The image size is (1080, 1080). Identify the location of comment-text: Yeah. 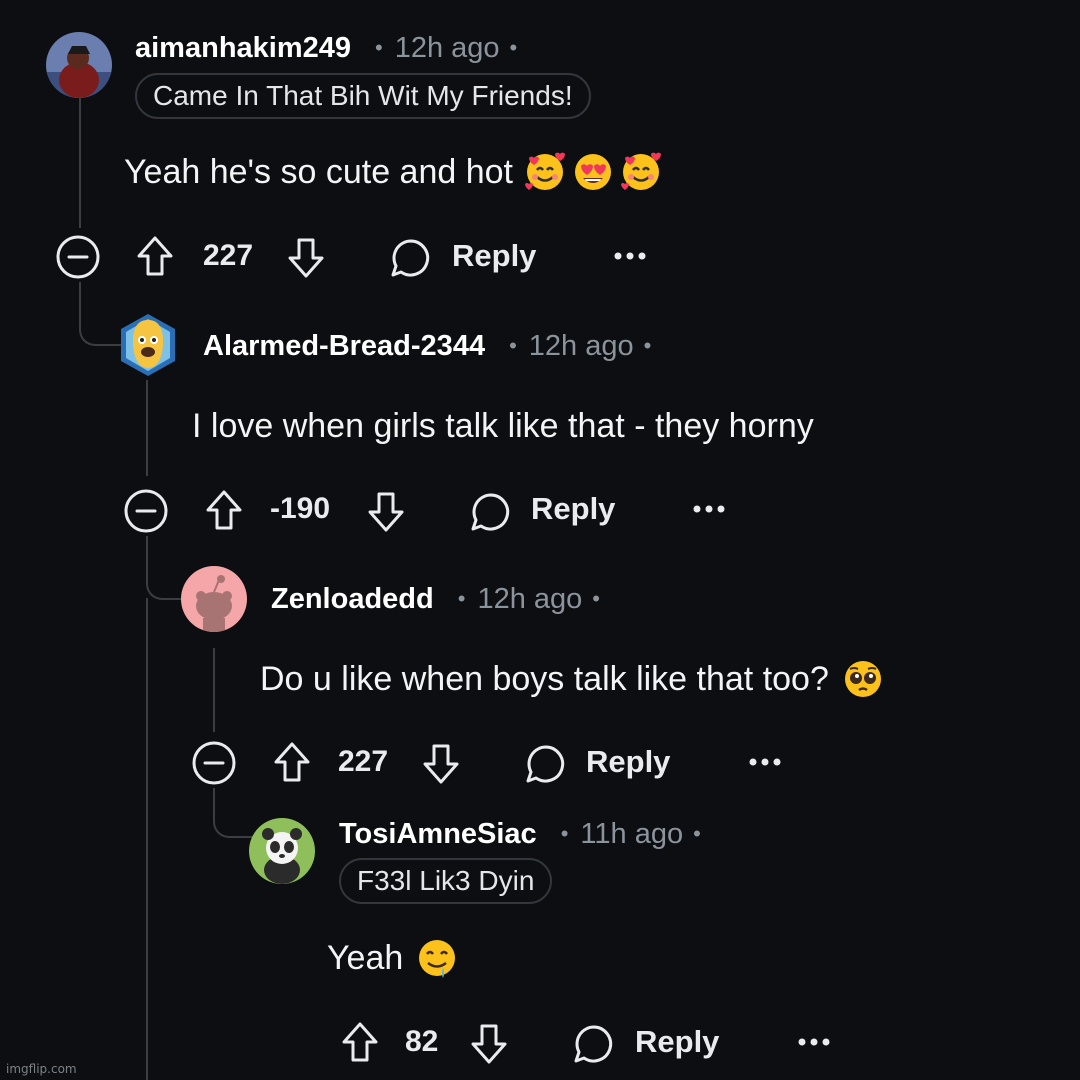
(365, 957).